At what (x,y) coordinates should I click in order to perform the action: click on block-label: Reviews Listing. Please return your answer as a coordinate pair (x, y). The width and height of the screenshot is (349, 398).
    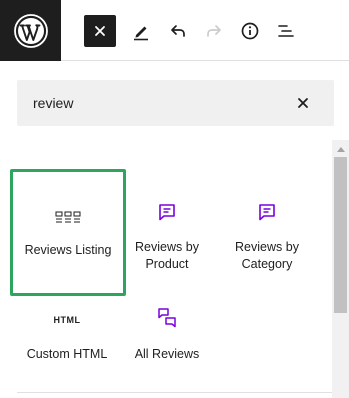
    Looking at the image, I should click on (68, 250).